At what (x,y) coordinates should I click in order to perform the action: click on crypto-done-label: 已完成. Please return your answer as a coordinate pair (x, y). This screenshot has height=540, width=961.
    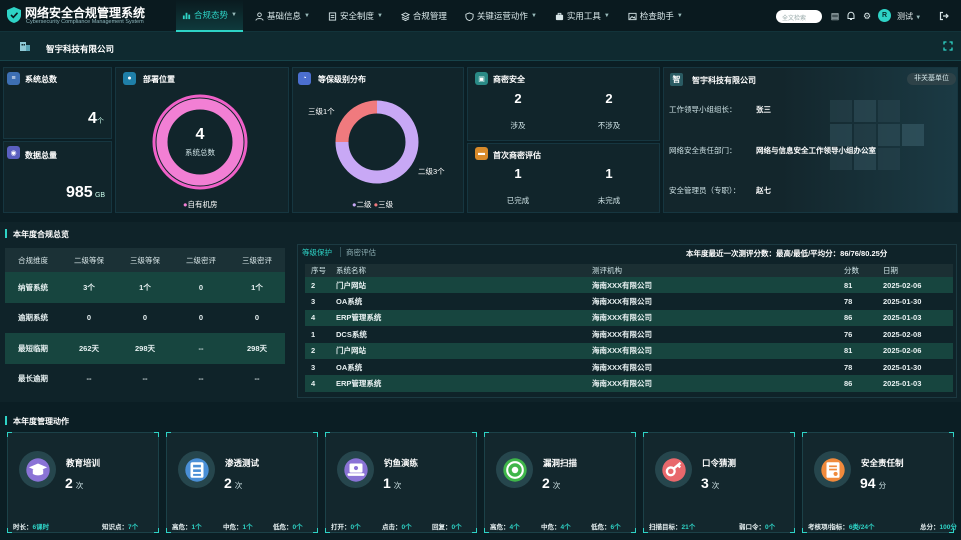
    Looking at the image, I should click on (518, 200).